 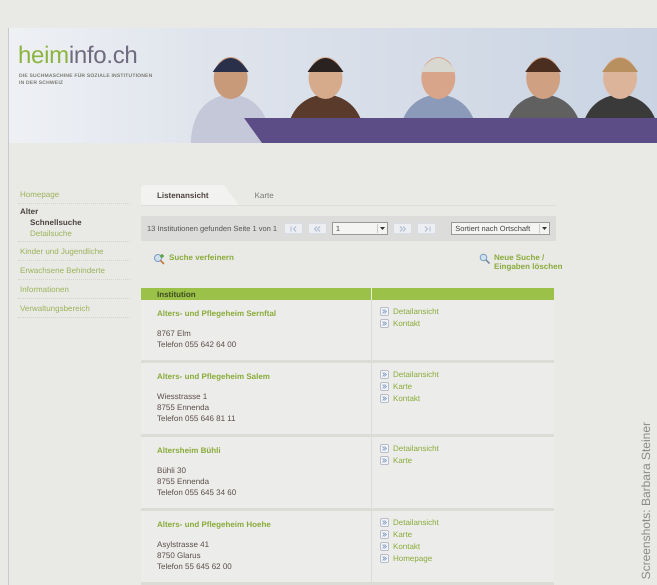 What do you see at coordinates (74, 194) in the screenshot?
I see `sidebar-item: Homepage` at bounding box center [74, 194].